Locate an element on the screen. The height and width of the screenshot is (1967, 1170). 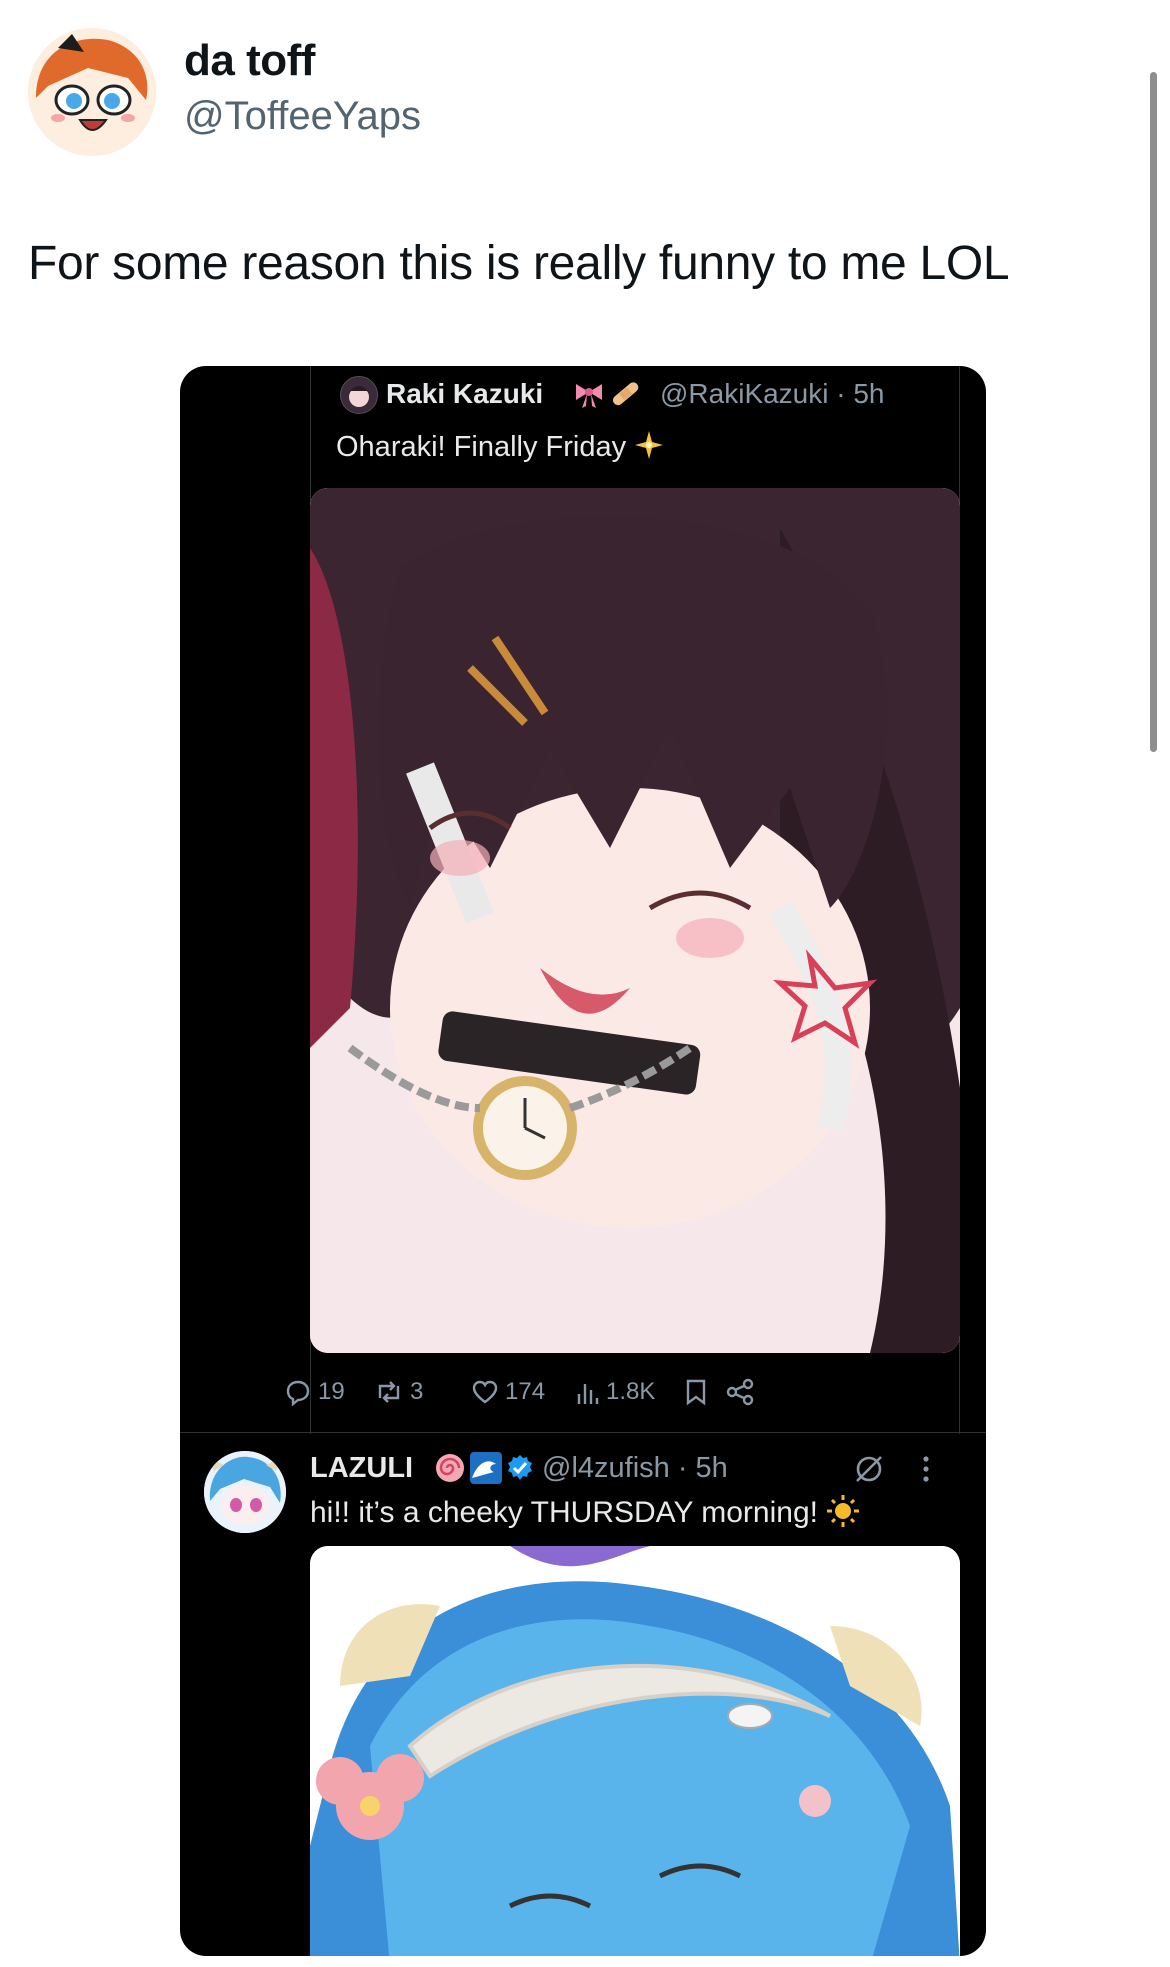
sun-emoji is located at coordinates (843, 1512).